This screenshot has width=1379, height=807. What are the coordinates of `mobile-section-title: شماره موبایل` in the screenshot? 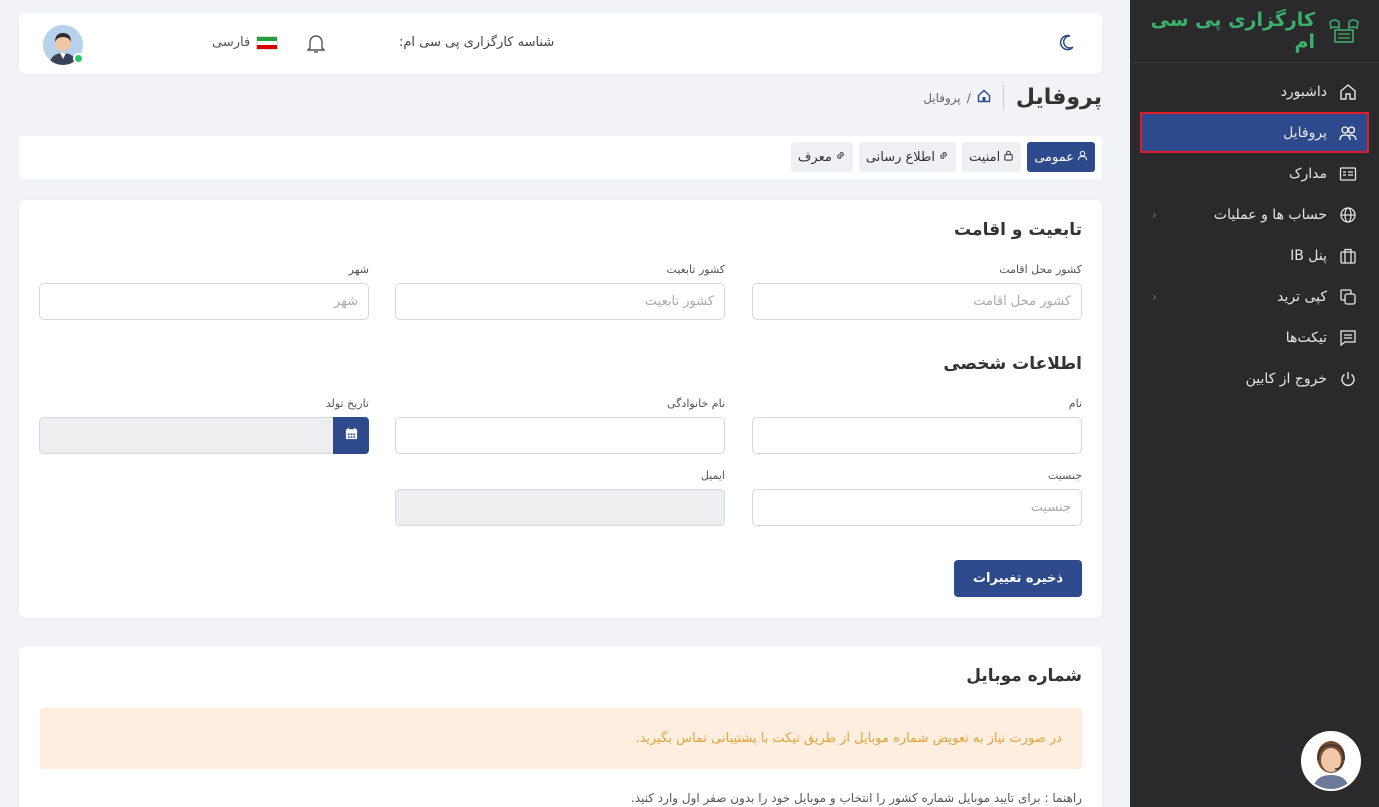 It's located at (1024, 676).